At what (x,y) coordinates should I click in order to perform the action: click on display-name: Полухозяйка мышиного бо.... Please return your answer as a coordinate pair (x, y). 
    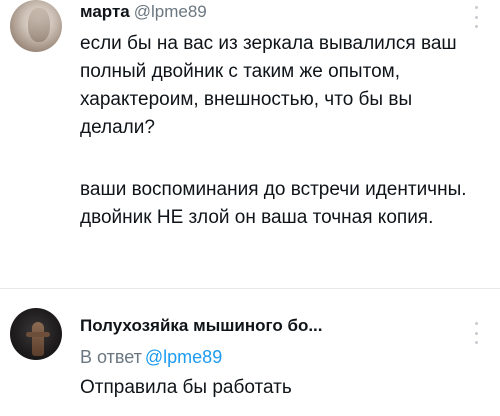
    Looking at the image, I should click on (201, 325).